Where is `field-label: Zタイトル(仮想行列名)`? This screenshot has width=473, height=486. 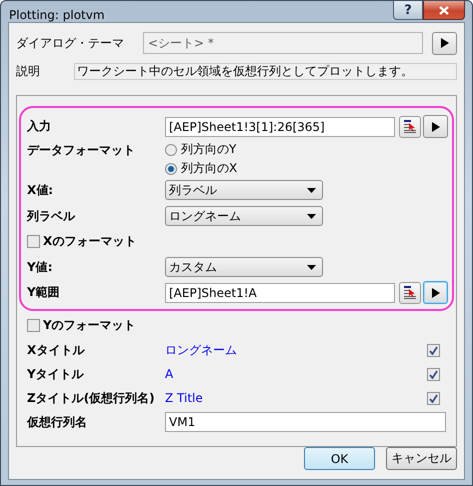 field-label: Zタイトル(仮想行列名) is located at coordinates (91, 398).